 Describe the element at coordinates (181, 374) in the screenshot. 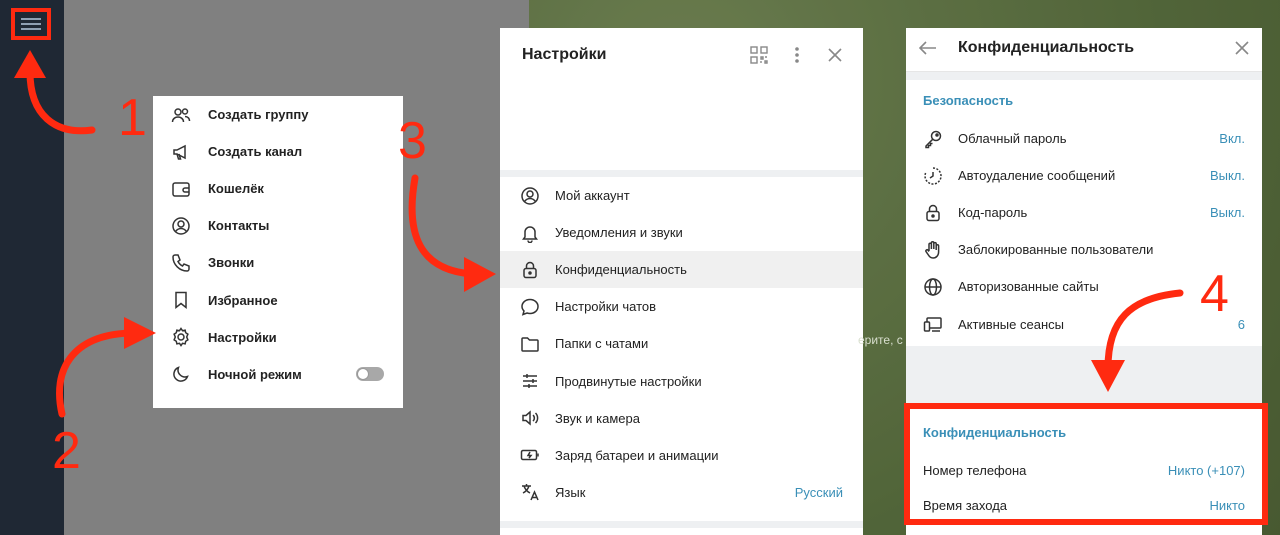

I see `moon-icon` at that location.